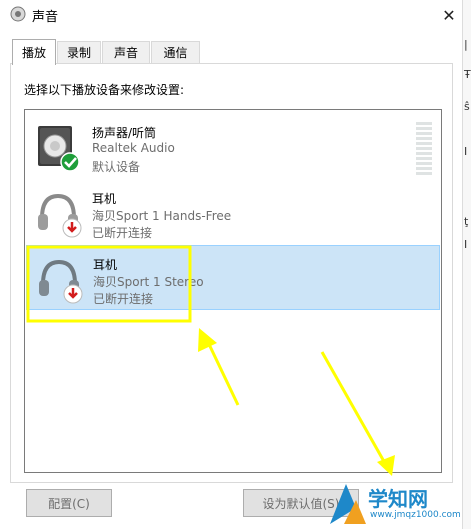  I want to click on title-bar: 声音 ✕, so click(231, 15).